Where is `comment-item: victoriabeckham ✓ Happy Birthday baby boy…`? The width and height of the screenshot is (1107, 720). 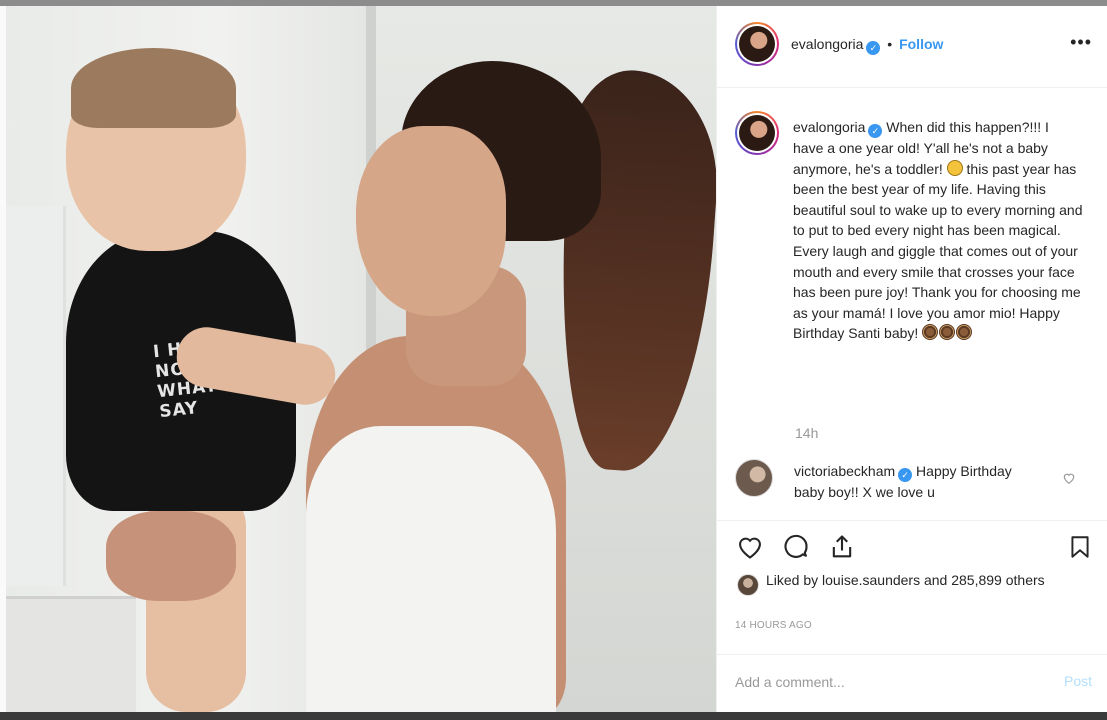 comment-item: victoriabeckham ✓ Happy Birthday baby boy… is located at coordinates (912, 489).